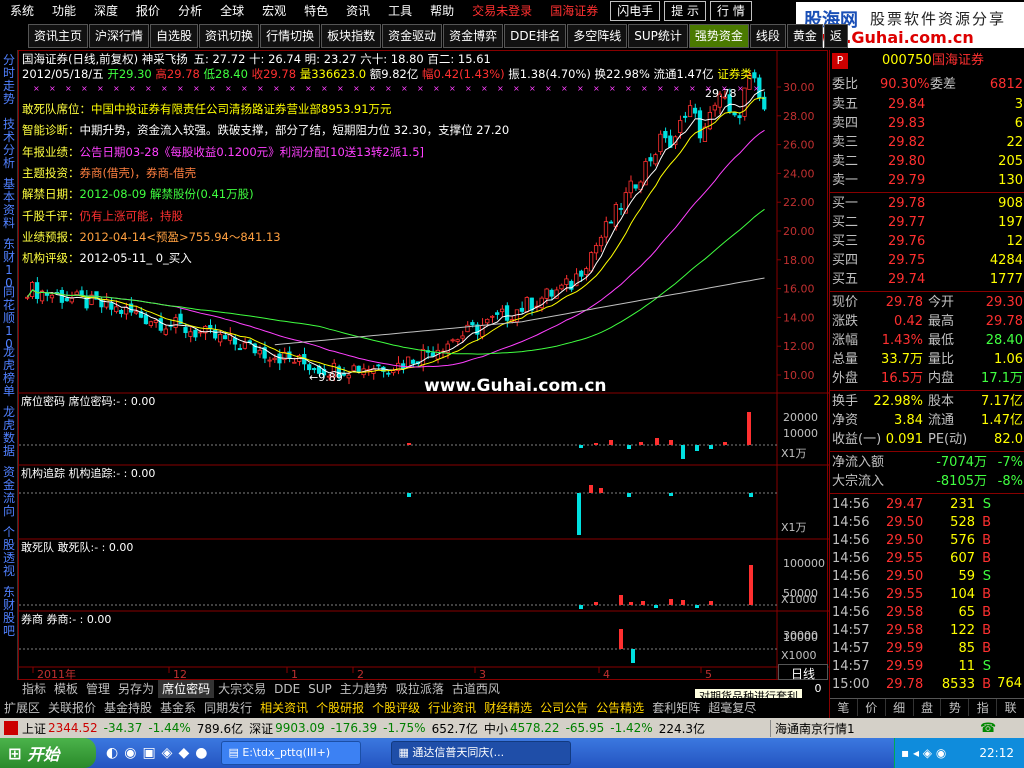 The width and height of the screenshot is (1024, 768). I want to click on indicator-tab: 大宗交易, so click(242, 689).